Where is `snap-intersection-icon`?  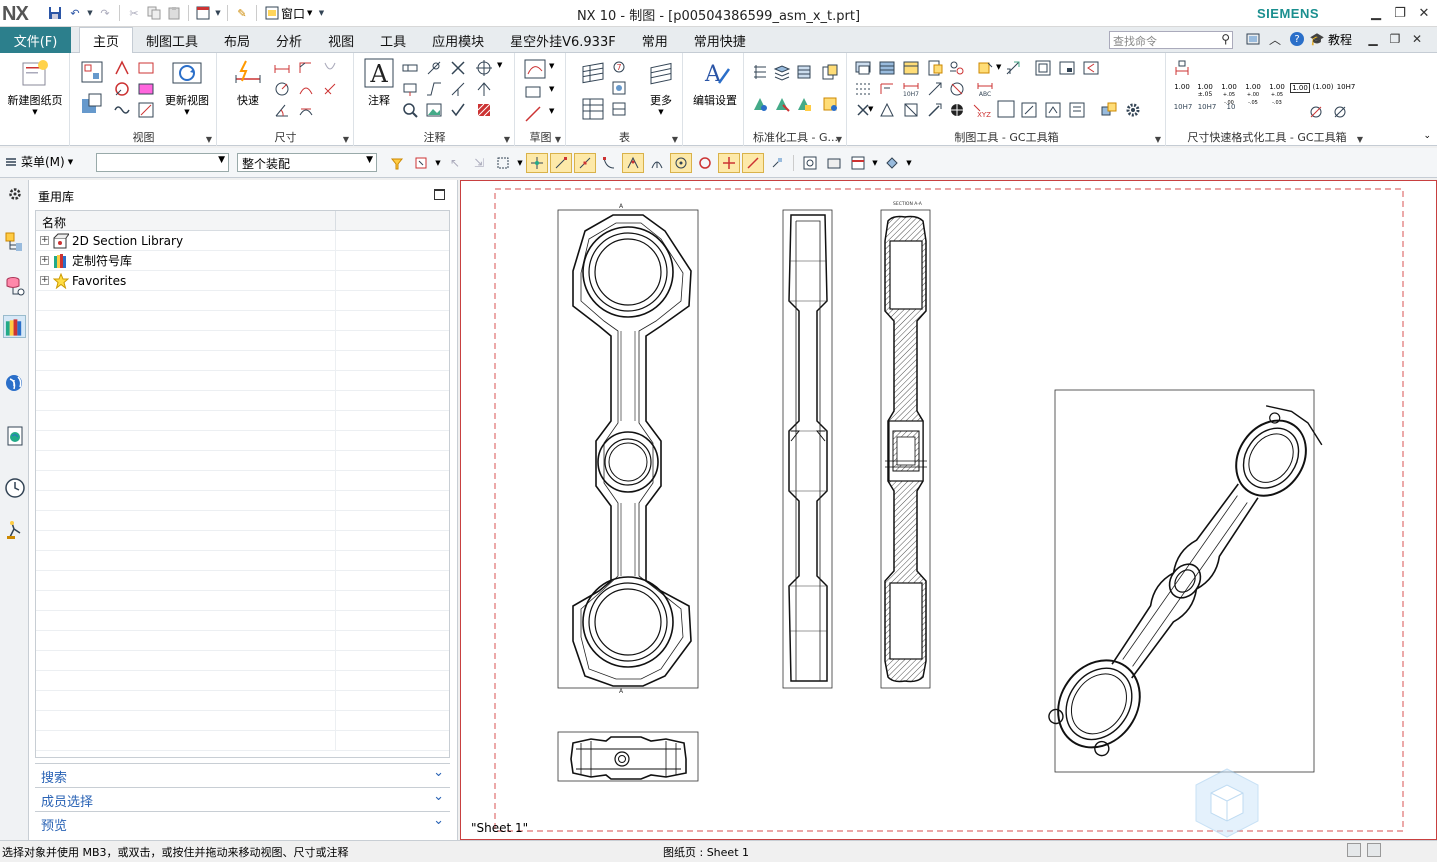
snap-intersection-icon is located at coordinates (633, 163).